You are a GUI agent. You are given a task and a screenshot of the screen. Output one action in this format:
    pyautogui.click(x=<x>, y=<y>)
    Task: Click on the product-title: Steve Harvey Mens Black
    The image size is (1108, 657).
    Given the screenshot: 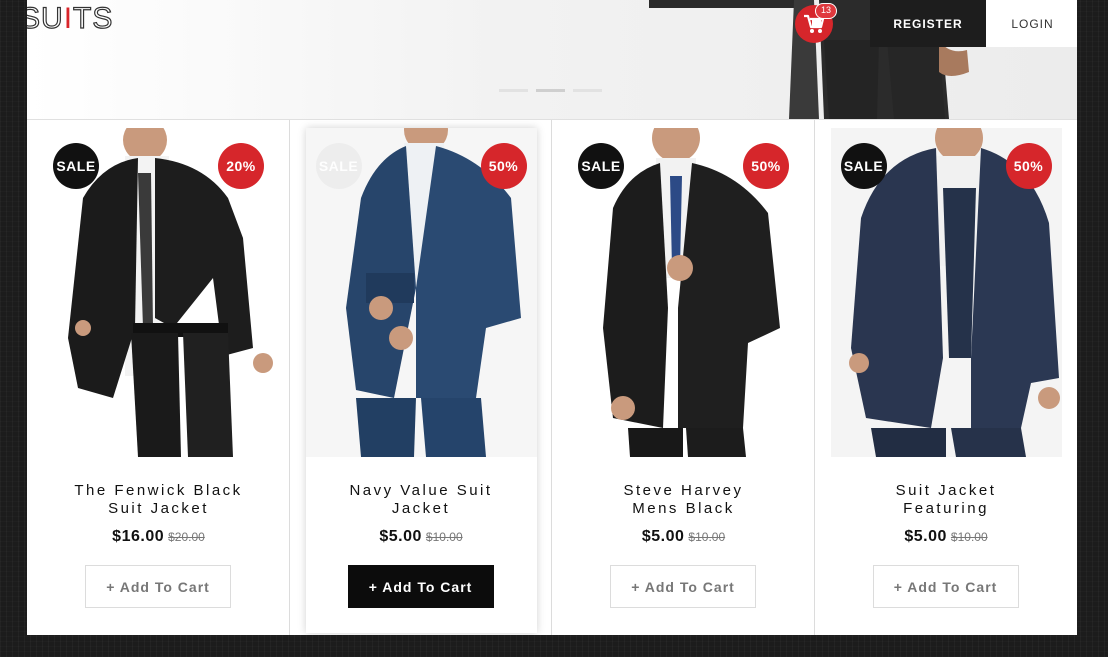 What is the action you would take?
    pyautogui.click(x=683, y=500)
    